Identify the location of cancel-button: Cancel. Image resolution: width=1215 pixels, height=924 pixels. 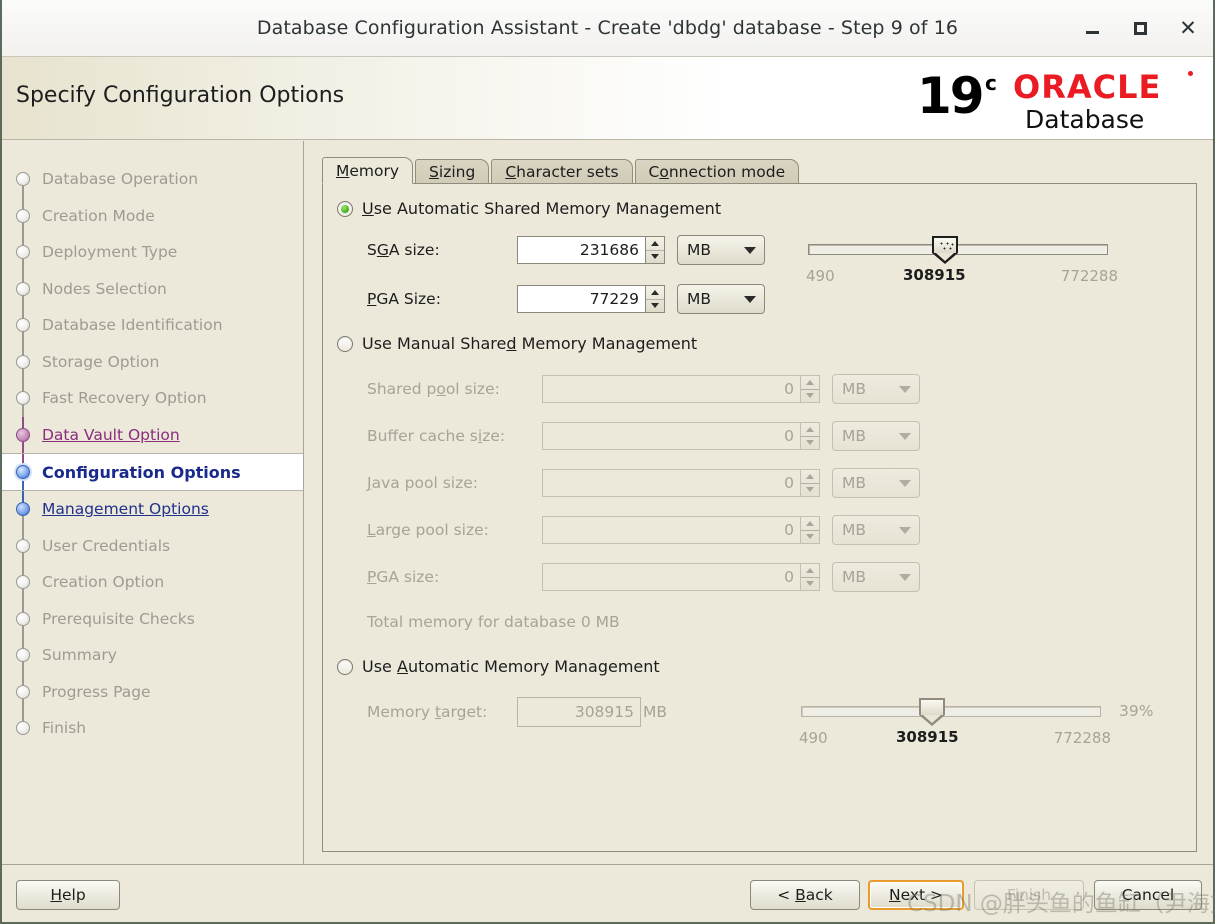
(1148, 895).